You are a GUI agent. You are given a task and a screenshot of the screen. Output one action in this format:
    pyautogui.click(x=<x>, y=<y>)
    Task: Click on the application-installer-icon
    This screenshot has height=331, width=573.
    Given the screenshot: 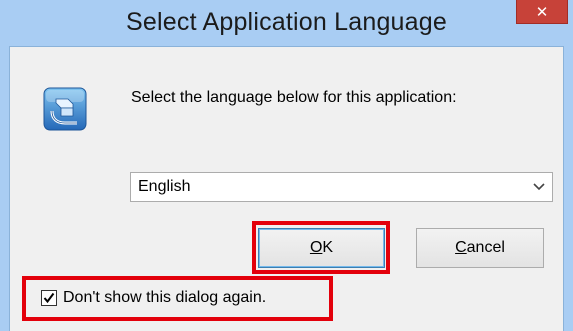 What is the action you would take?
    pyautogui.click(x=65, y=109)
    